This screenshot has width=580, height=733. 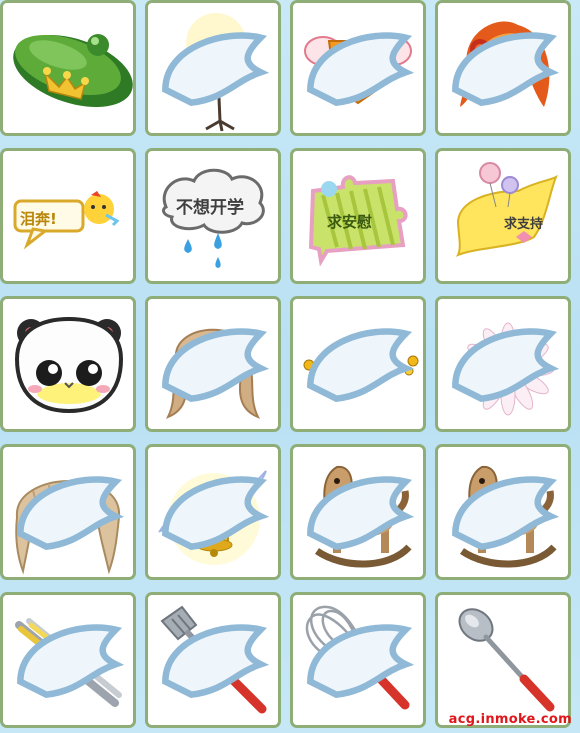 I want to click on item-cell-green-beret, so click(x=68, y=68).